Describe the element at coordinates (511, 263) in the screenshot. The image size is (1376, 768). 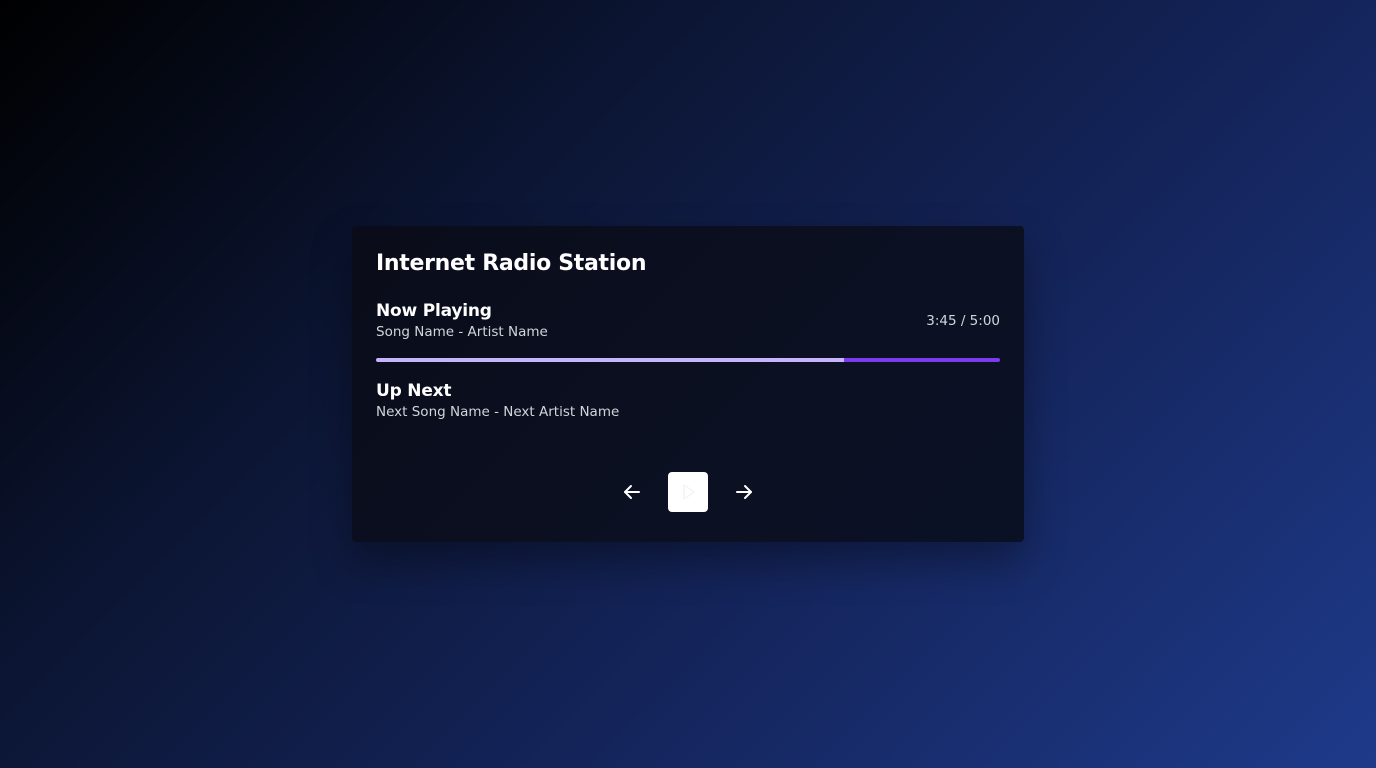
I see `station-title: Internet Radio Station` at that location.